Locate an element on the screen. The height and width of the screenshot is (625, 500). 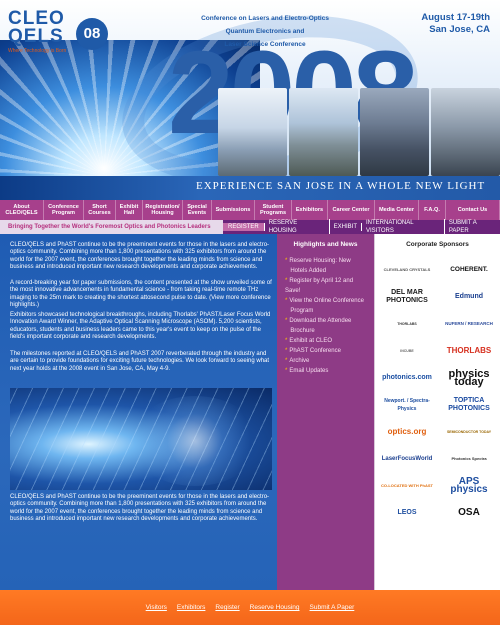
highlight-item-label: Program is located at coordinates (302, 311).